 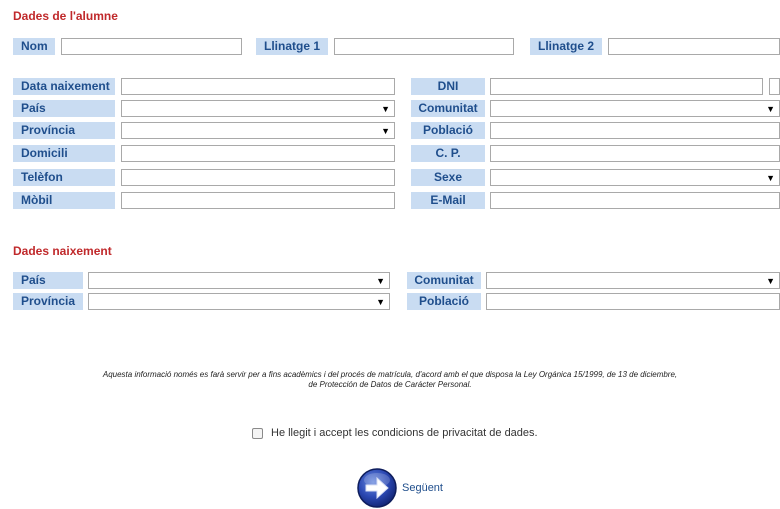 I want to click on birth-comunitat-select: ▼, so click(x=633, y=280).